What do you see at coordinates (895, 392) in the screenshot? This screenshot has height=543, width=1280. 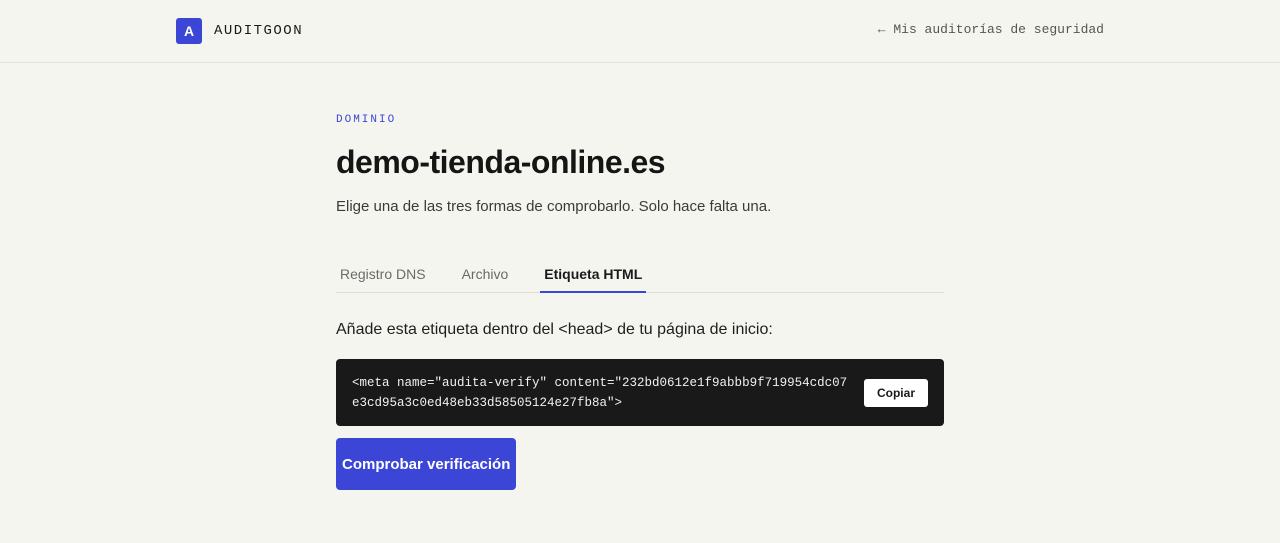 I see `copy-button: Copiar` at bounding box center [895, 392].